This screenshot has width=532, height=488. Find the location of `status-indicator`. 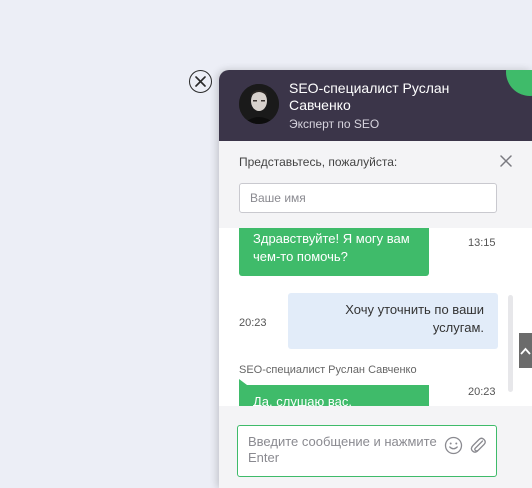

status-indicator is located at coordinates (519, 83).